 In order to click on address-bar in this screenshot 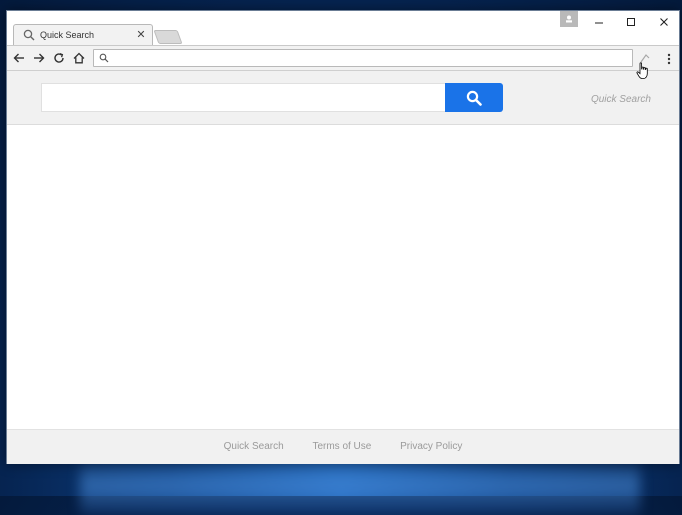, I will do `click(363, 58)`.